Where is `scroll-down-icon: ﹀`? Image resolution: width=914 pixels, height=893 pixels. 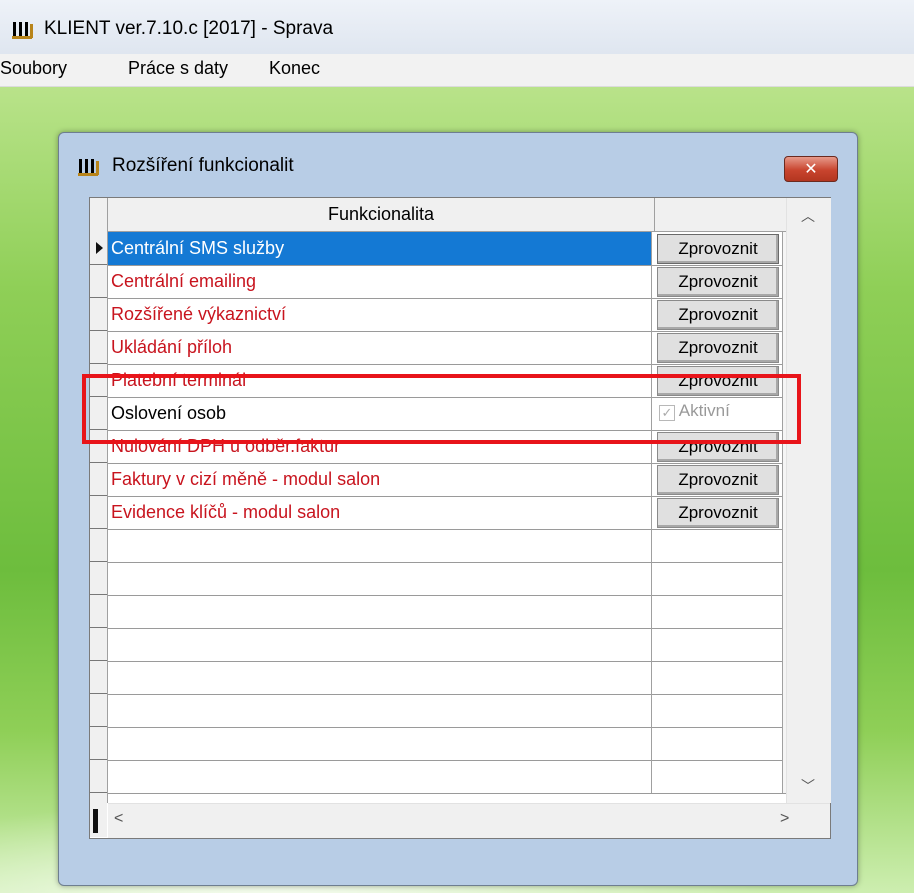 scroll-down-icon: ﹀ is located at coordinates (808, 786).